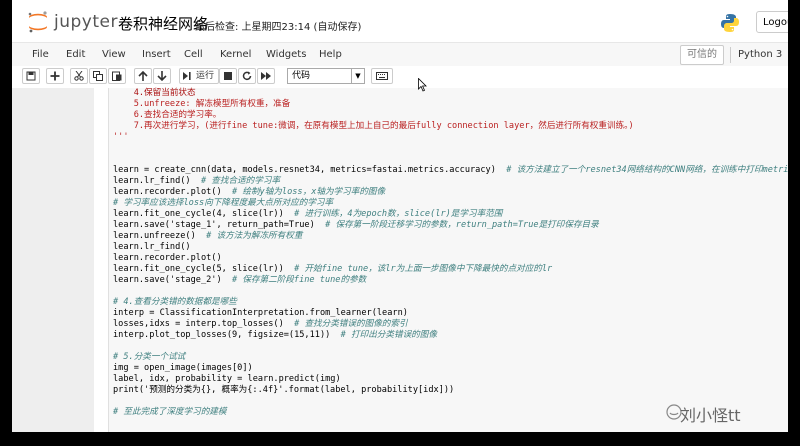  I want to click on save-button, so click(31, 76).